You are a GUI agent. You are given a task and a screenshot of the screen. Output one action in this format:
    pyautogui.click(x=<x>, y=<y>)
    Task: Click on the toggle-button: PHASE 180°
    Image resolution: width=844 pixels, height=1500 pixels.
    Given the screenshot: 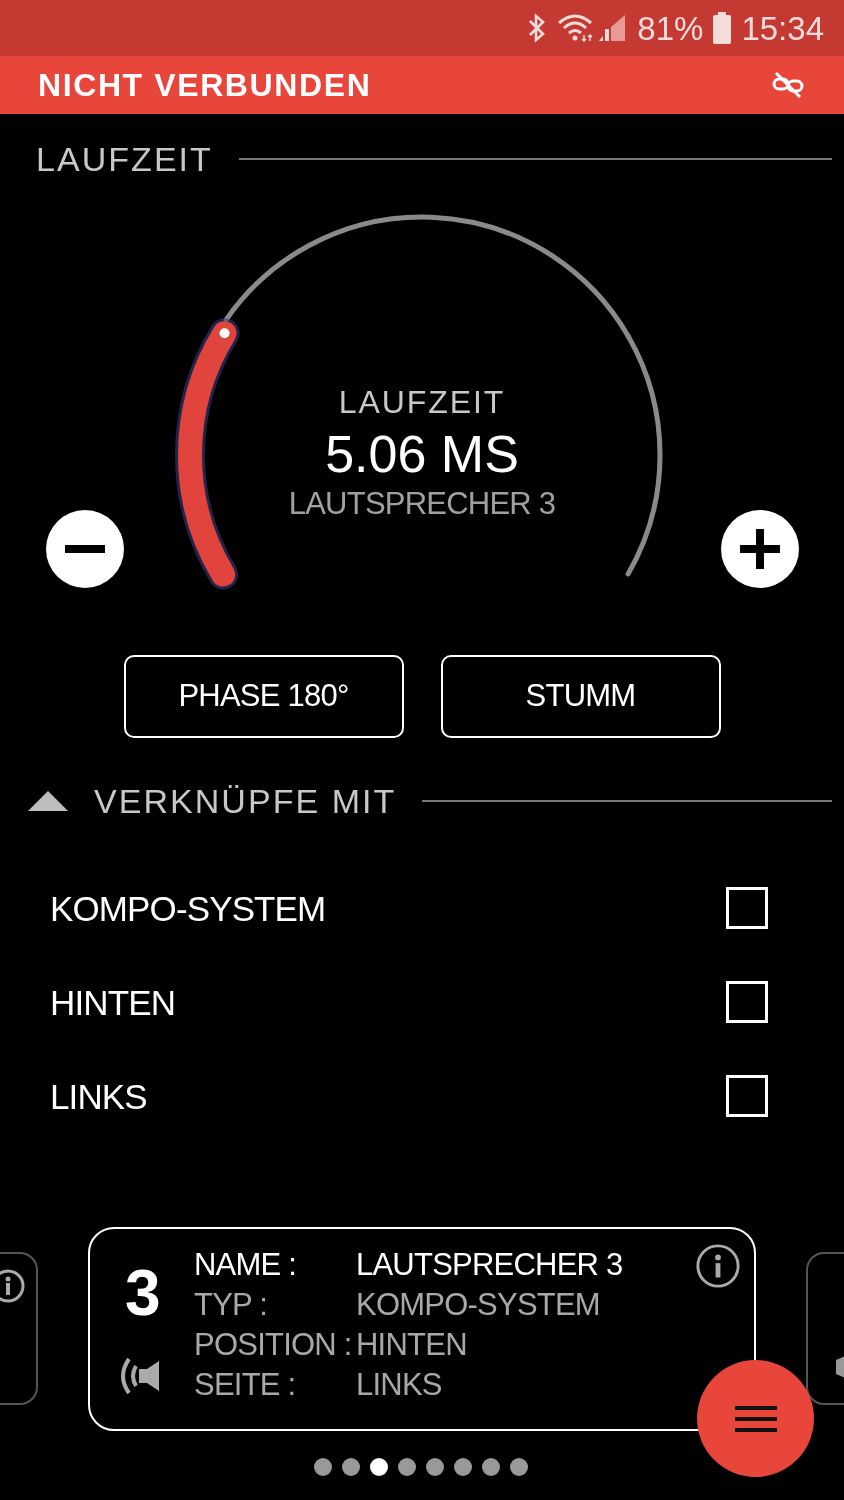 What is the action you would take?
    pyautogui.click(x=263, y=696)
    